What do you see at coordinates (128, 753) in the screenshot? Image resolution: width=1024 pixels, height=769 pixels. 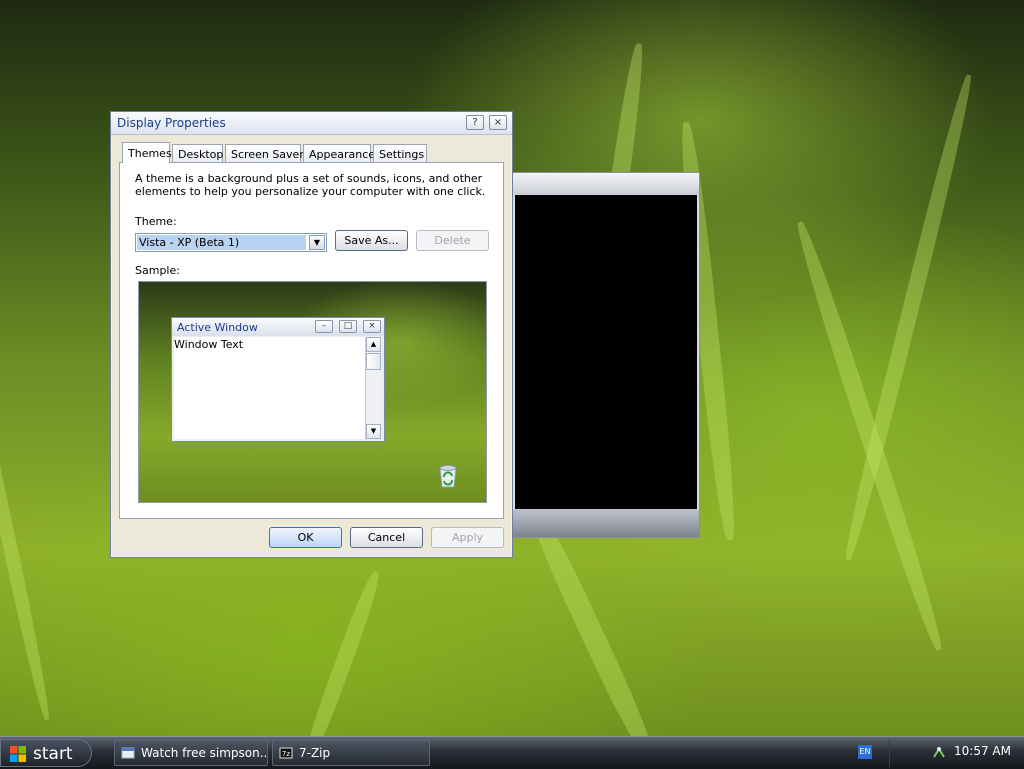 I see `browser-window-icon` at bounding box center [128, 753].